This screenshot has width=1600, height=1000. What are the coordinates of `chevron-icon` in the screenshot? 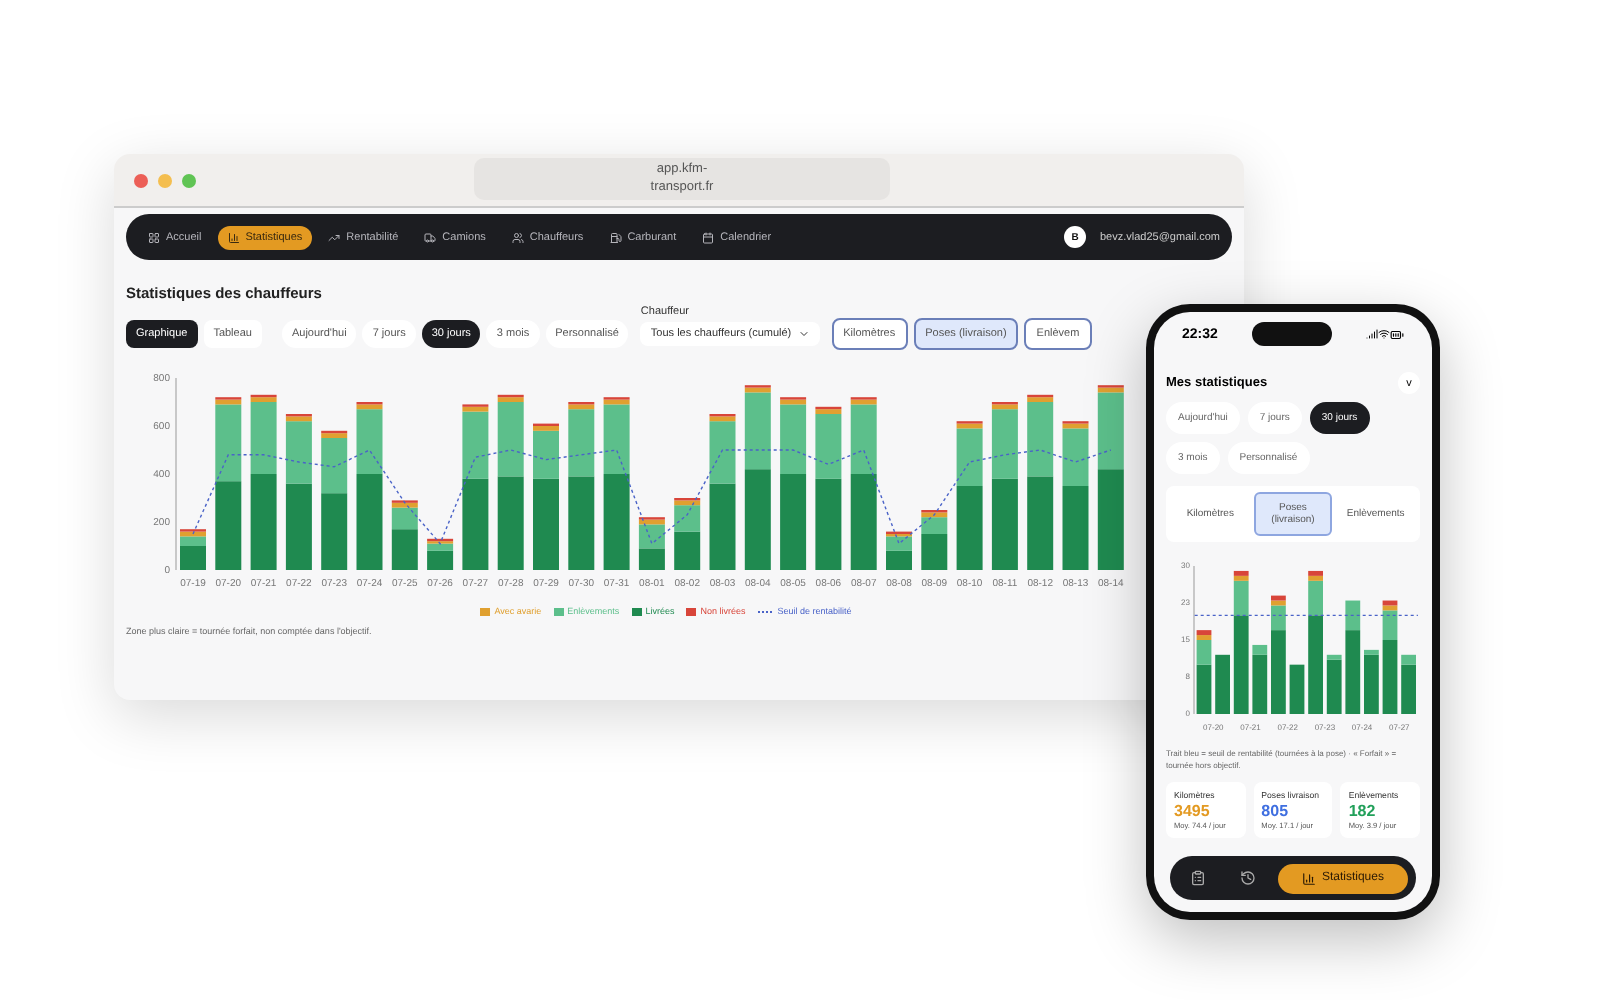 It's located at (803, 334).